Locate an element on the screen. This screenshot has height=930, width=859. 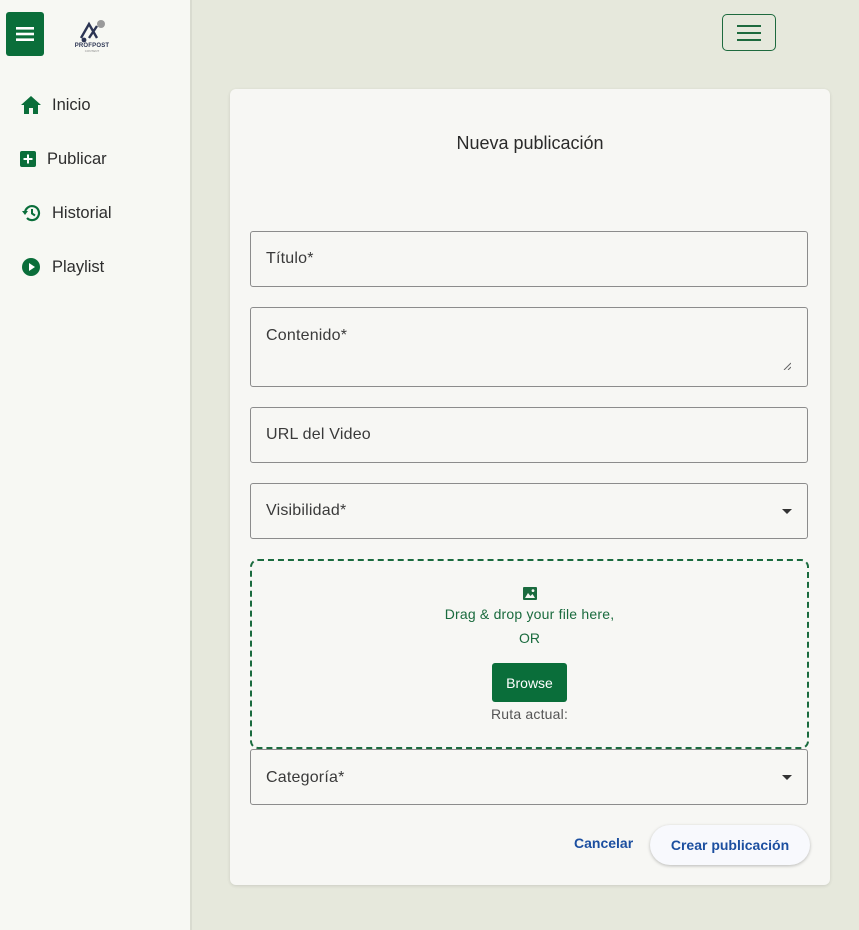
sidebar-nav: Inicio Publicar Historial Playlist is located at coordinates (95, 186).